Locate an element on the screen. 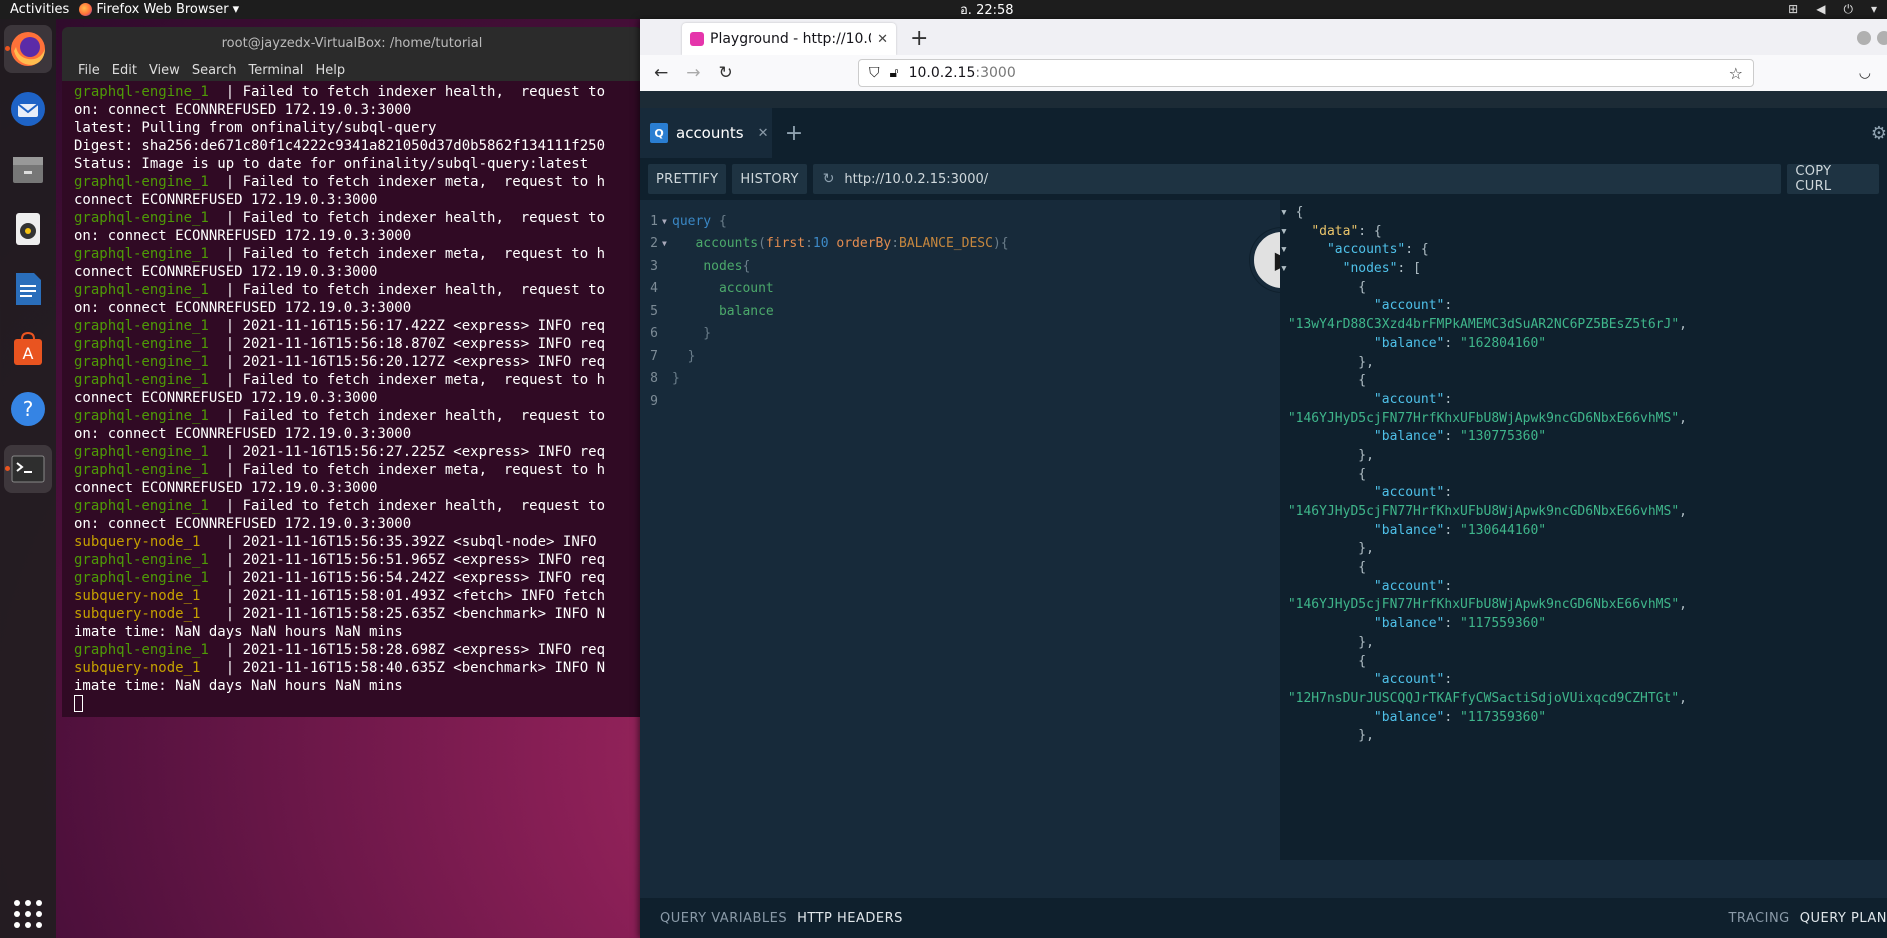 Image resolution: width=1887 pixels, height=938 pixels. endpoint-input: ↻ http://10.0.2.15:3000/ is located at coordinates (1297, 179).